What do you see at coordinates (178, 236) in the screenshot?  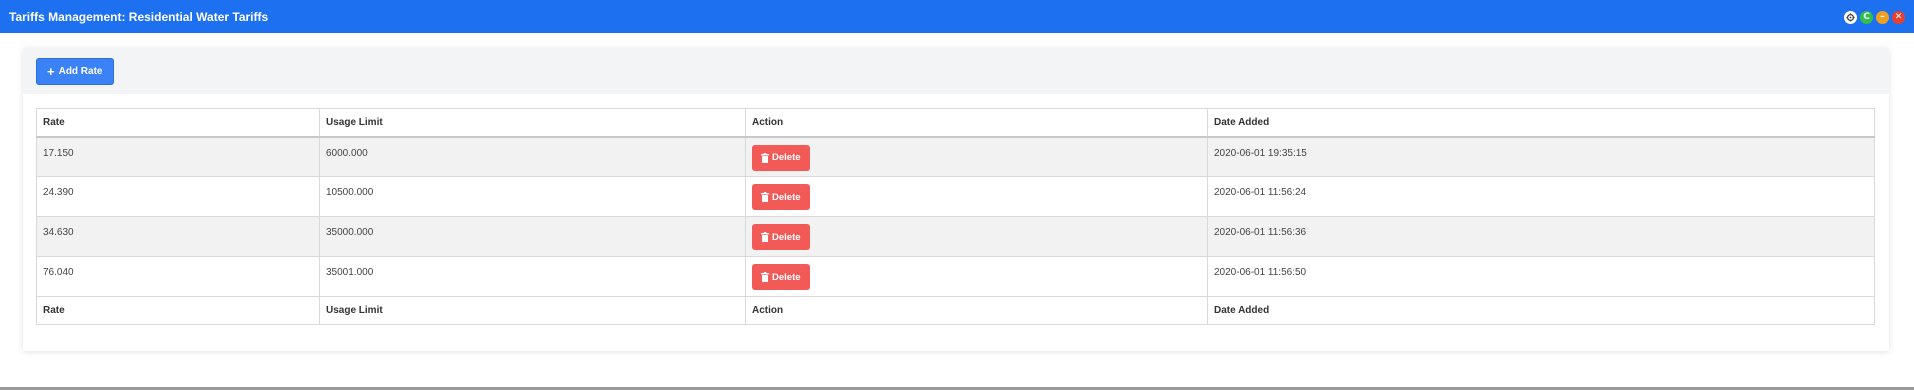 I see `cell-rate: 34.630` at bounding box center [178, 236].